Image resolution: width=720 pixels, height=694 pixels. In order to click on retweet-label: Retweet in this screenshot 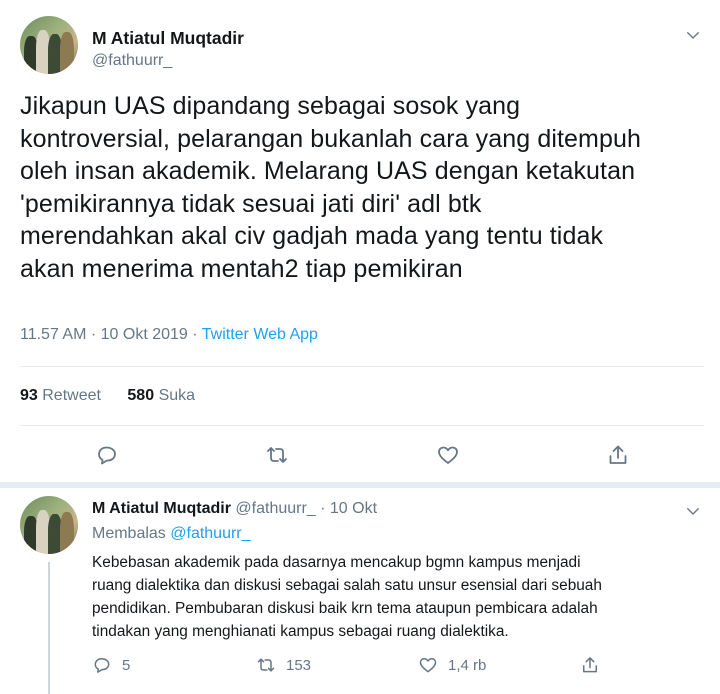, I will do `click(71, 395)`.